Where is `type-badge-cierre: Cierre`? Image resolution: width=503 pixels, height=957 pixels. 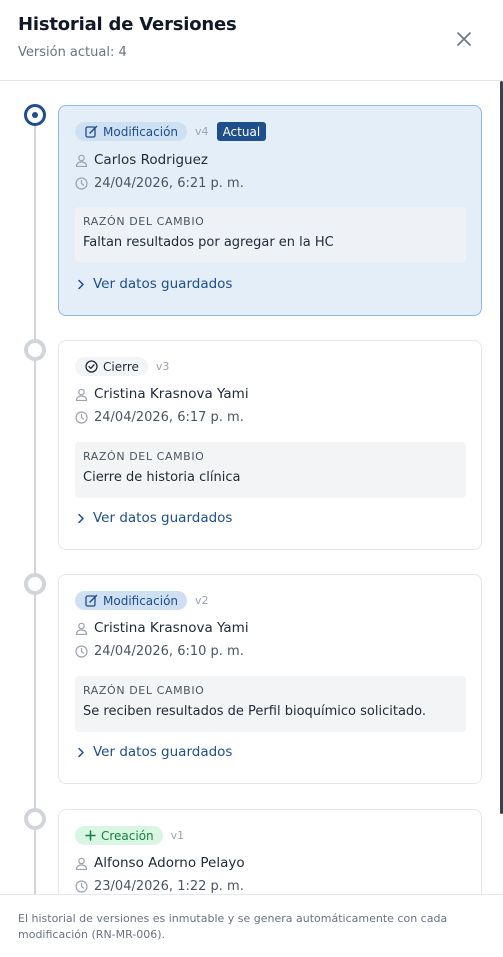 type-badge-cierre: Cierre is located at coordinates (111, 366).